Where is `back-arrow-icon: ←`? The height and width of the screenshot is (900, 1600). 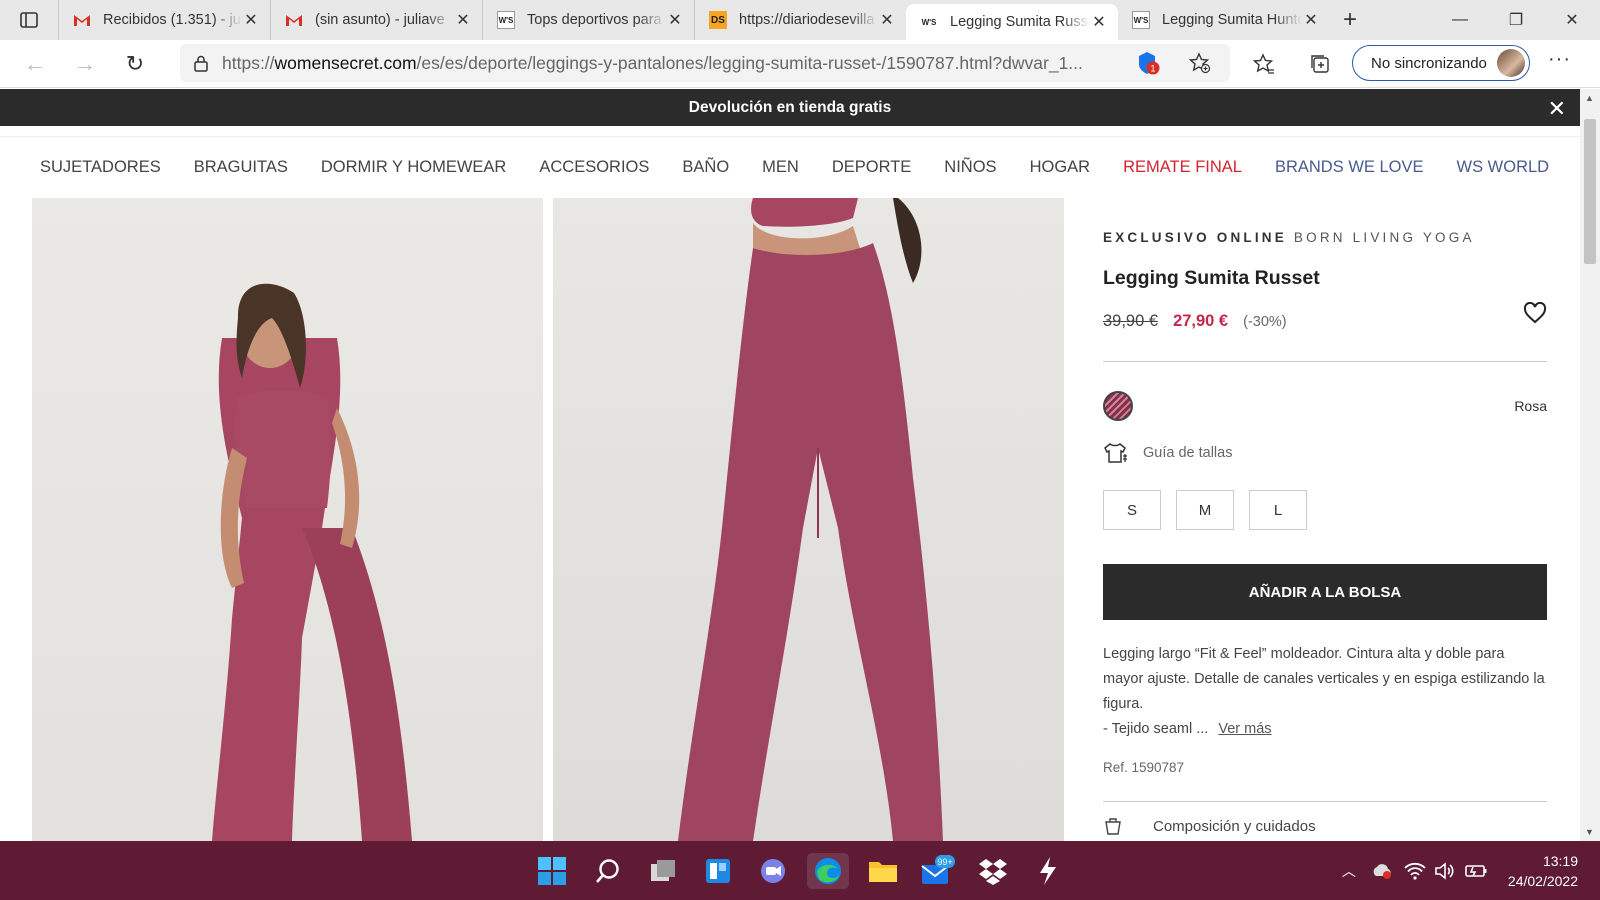 back-arrow-icon: ← is located at coordinates (35, 63).